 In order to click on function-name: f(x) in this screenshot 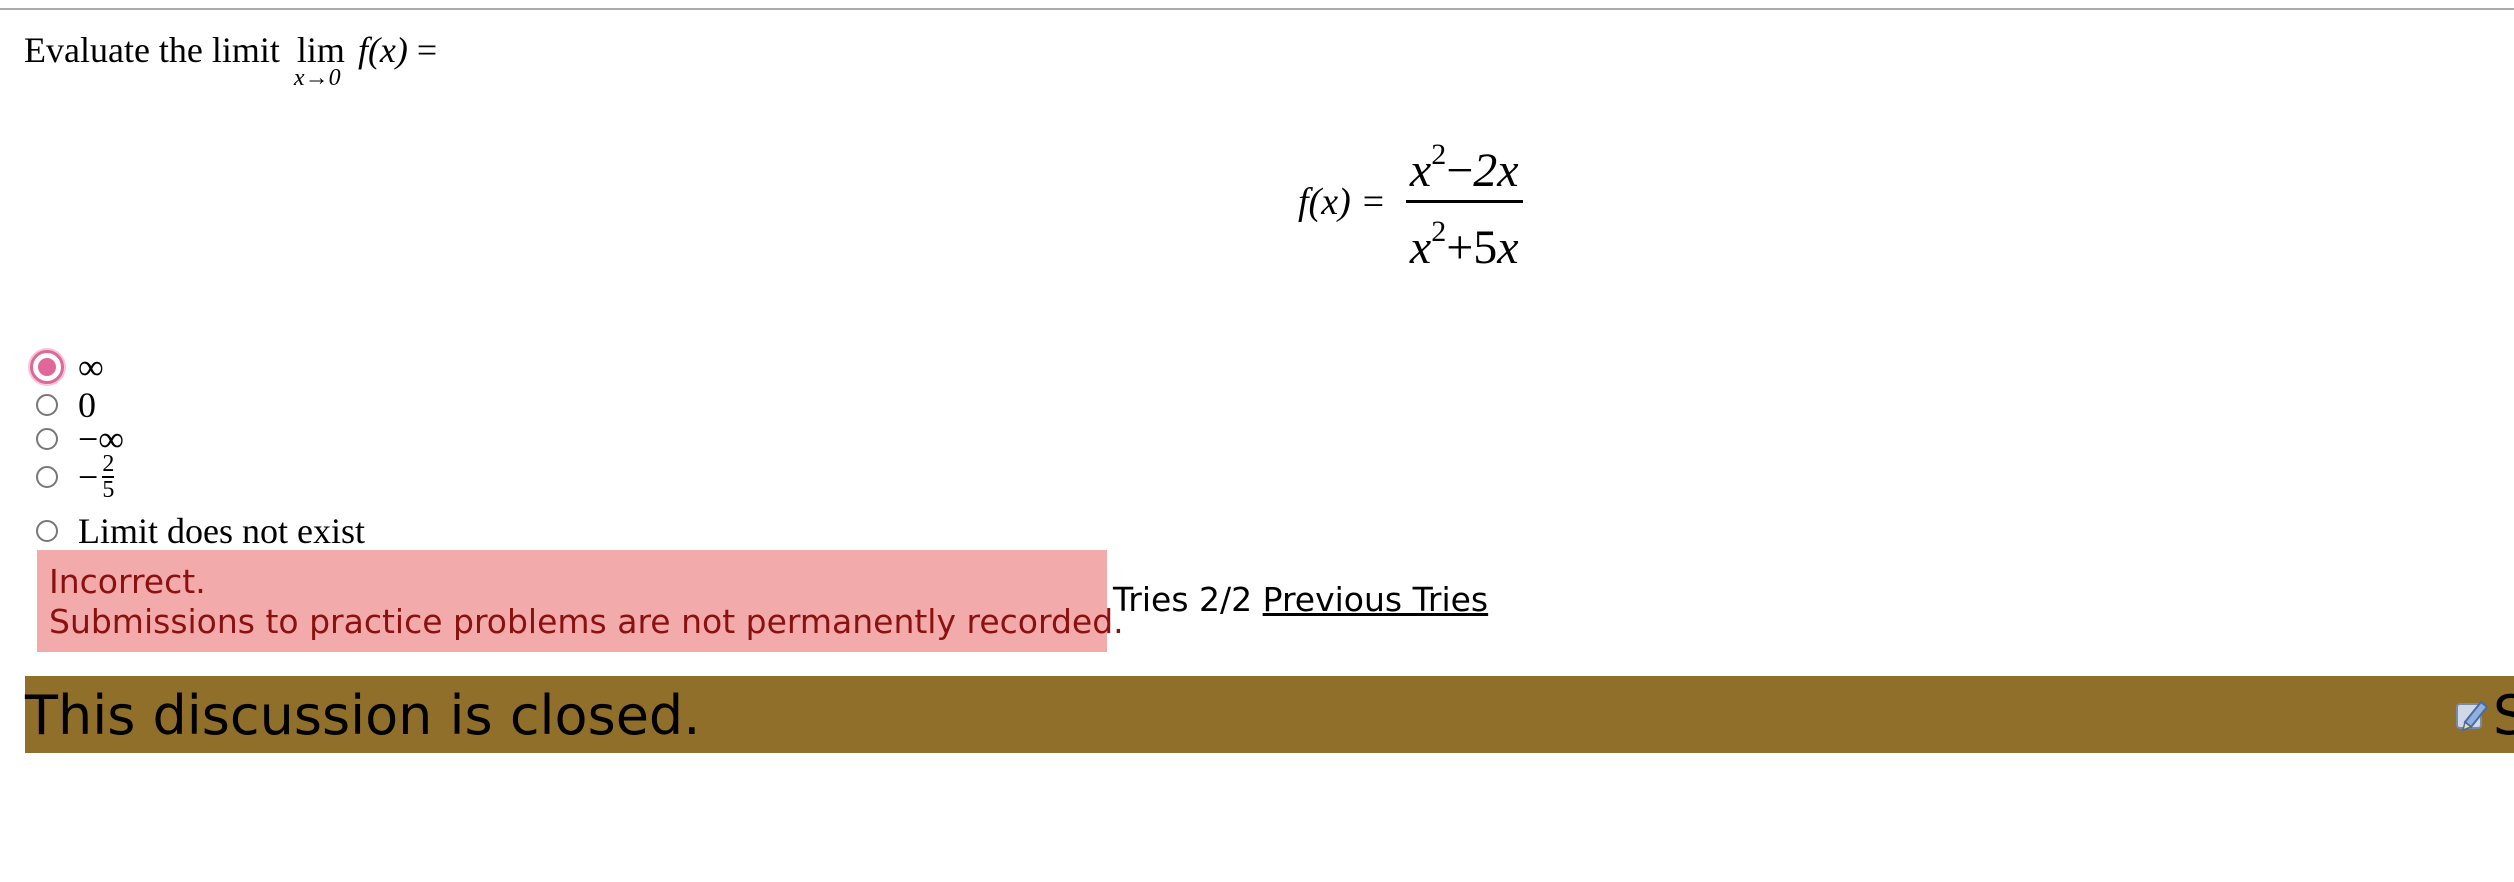, I will do `click(382, 50)`.